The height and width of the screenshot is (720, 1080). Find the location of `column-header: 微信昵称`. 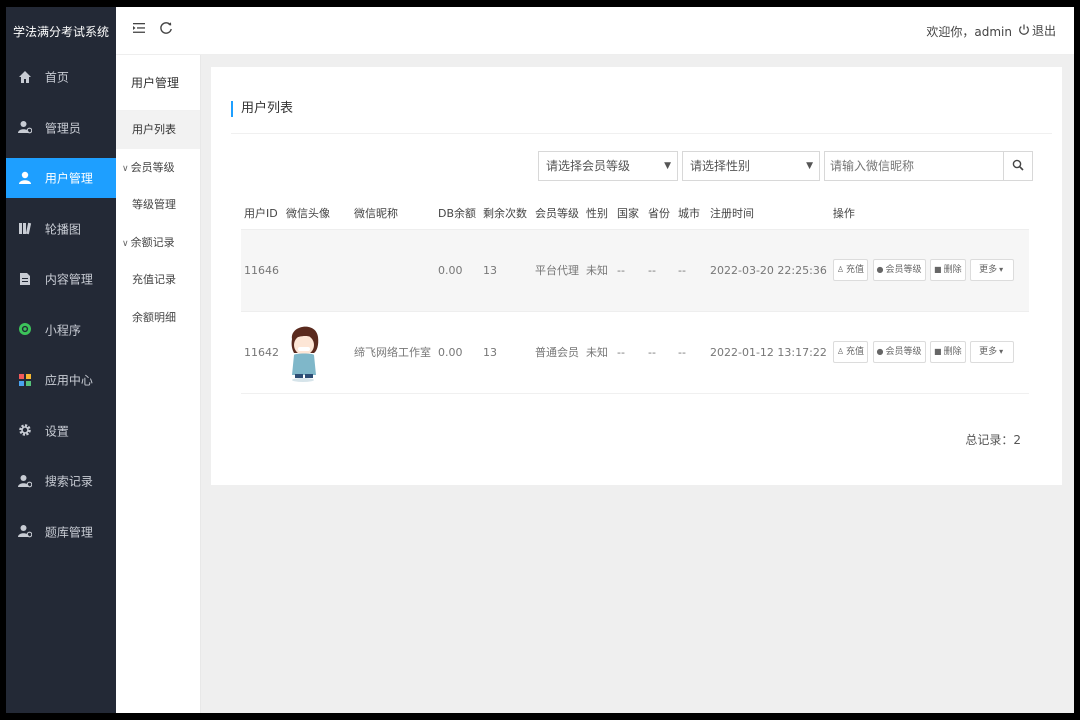

column-header: 微信昵称 is located at coordinates (376, 213).